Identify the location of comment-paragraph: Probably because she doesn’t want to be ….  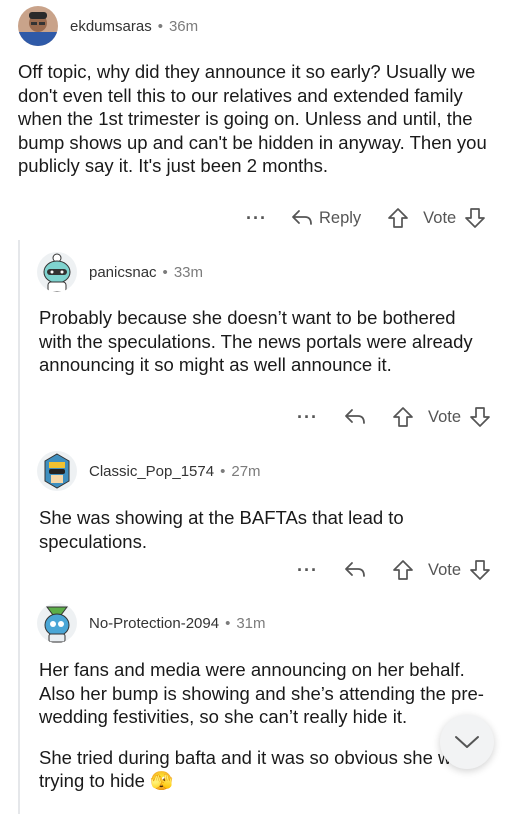
(256, 341).